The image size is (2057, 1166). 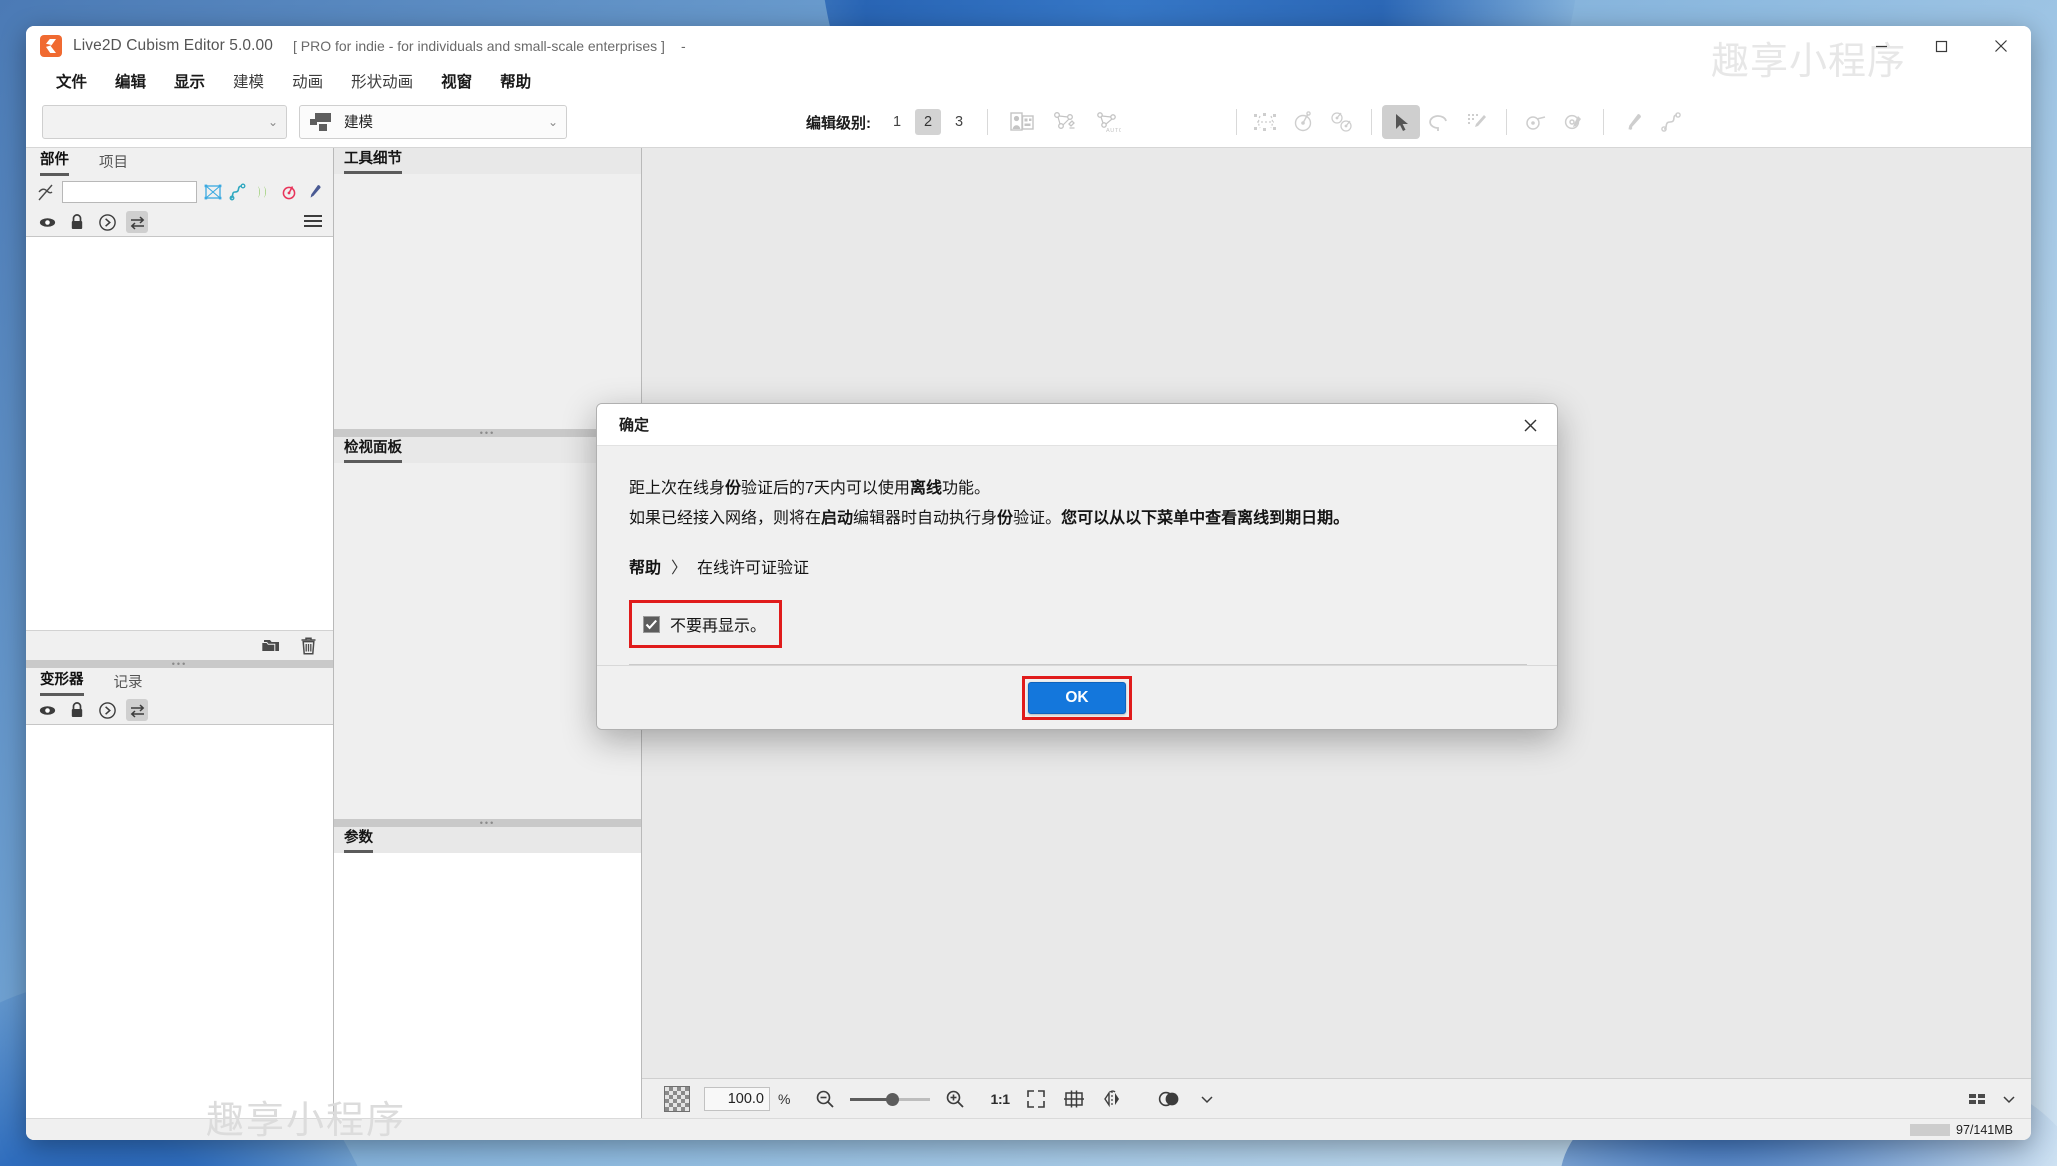 I want to click on minimize-icon, so click(x=1881, y=46).